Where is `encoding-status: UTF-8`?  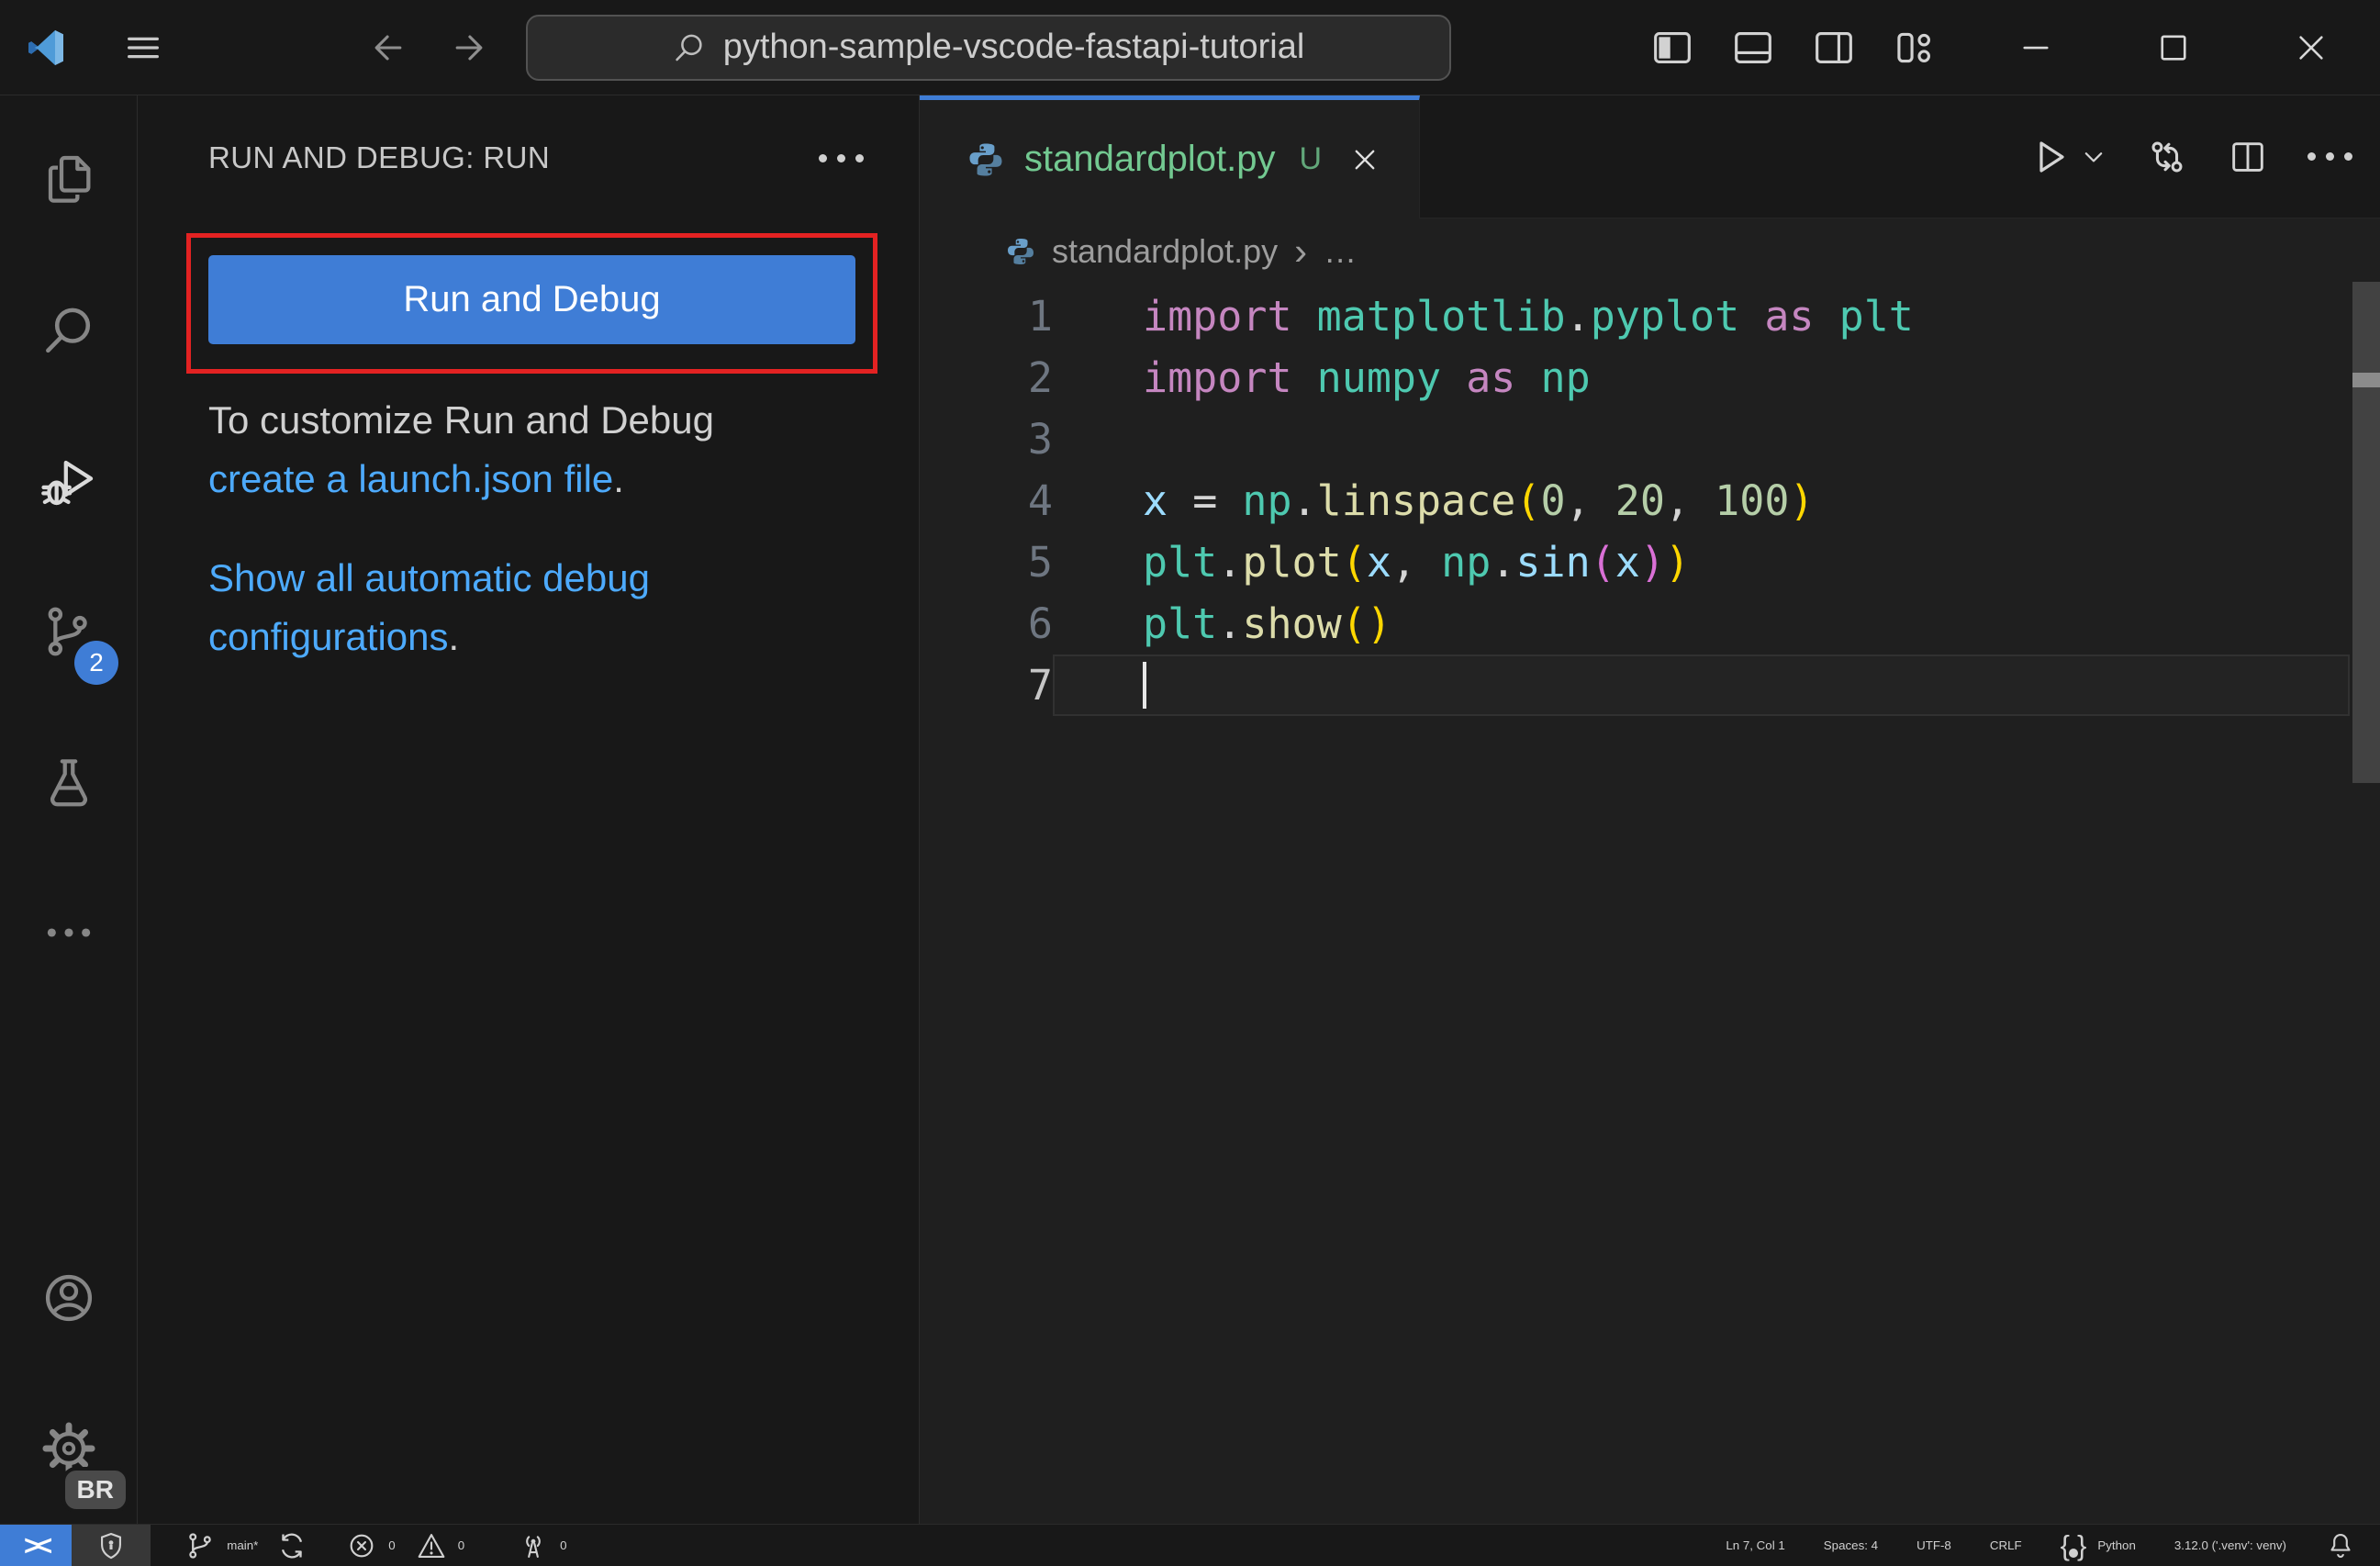 encoding-status: UTF-8 is located at coordinates (1934, 1545).